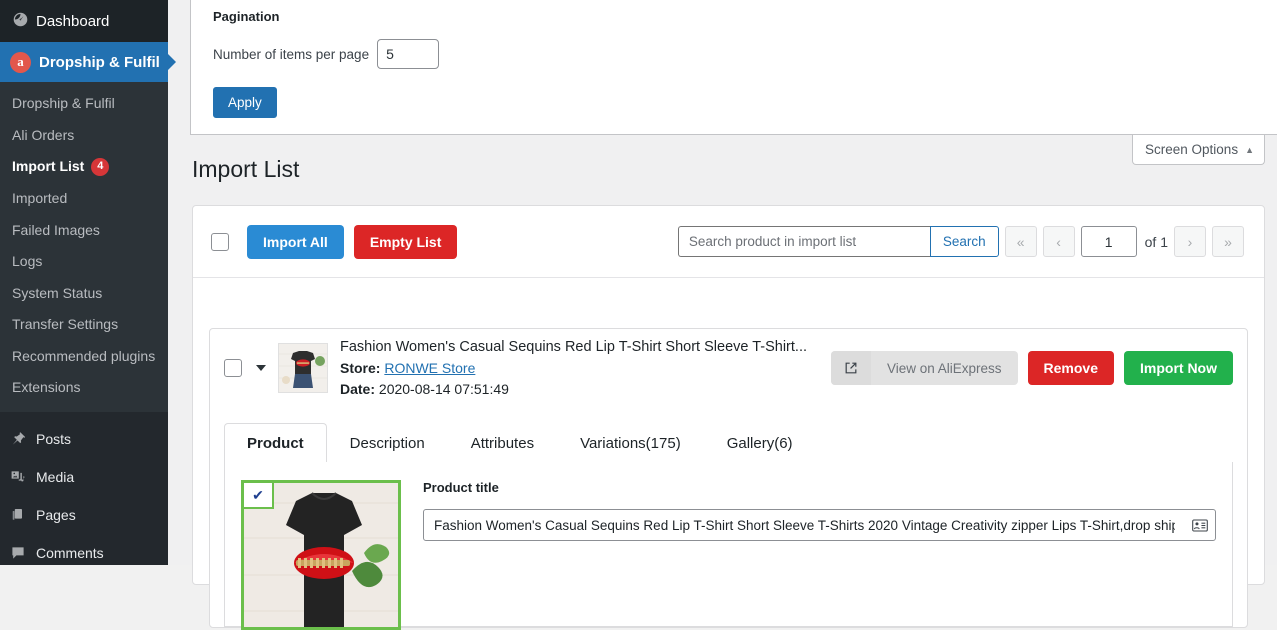 The height and width of the screenshot is (630, 1277). I want to click on submenu-label: Dropship & Fulfil, so click(63, 103).